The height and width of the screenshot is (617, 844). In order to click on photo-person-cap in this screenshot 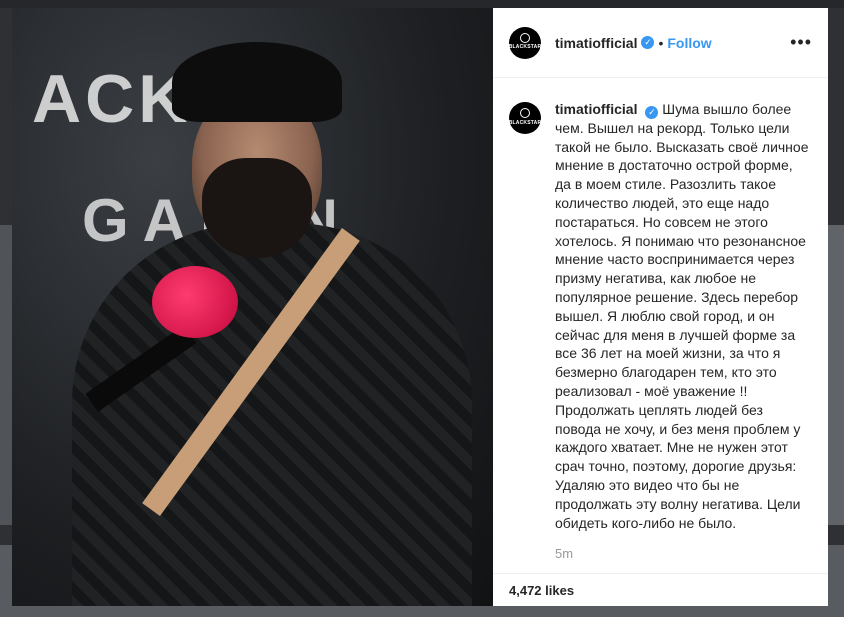, I will do `click(257, 82)`.